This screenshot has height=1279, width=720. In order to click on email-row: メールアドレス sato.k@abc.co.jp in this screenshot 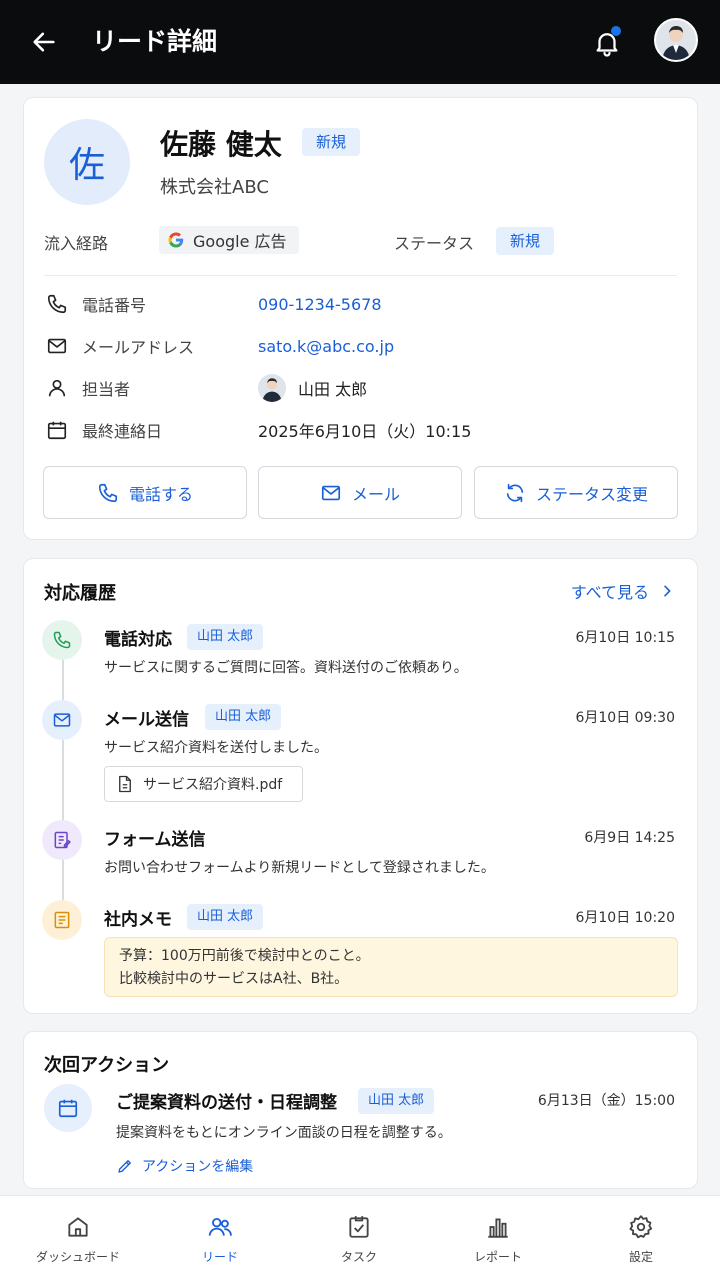, I will do `click(359, 346)`.